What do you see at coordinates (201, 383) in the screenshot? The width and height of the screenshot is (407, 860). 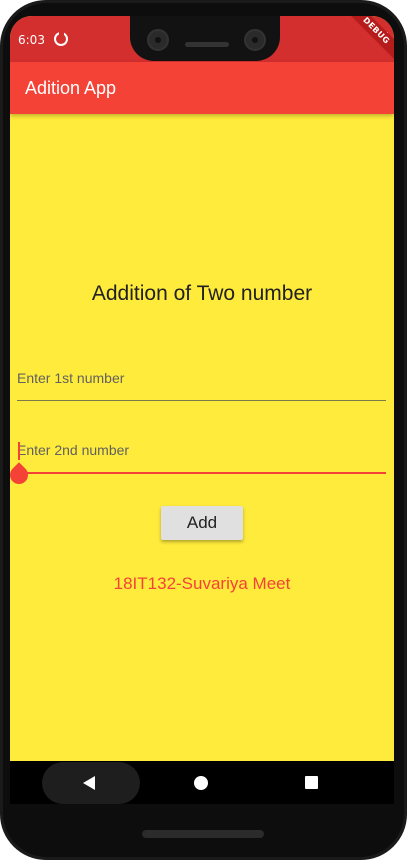 I see `first-number-field: Enter 1st number` at bounding box center [201, 383].